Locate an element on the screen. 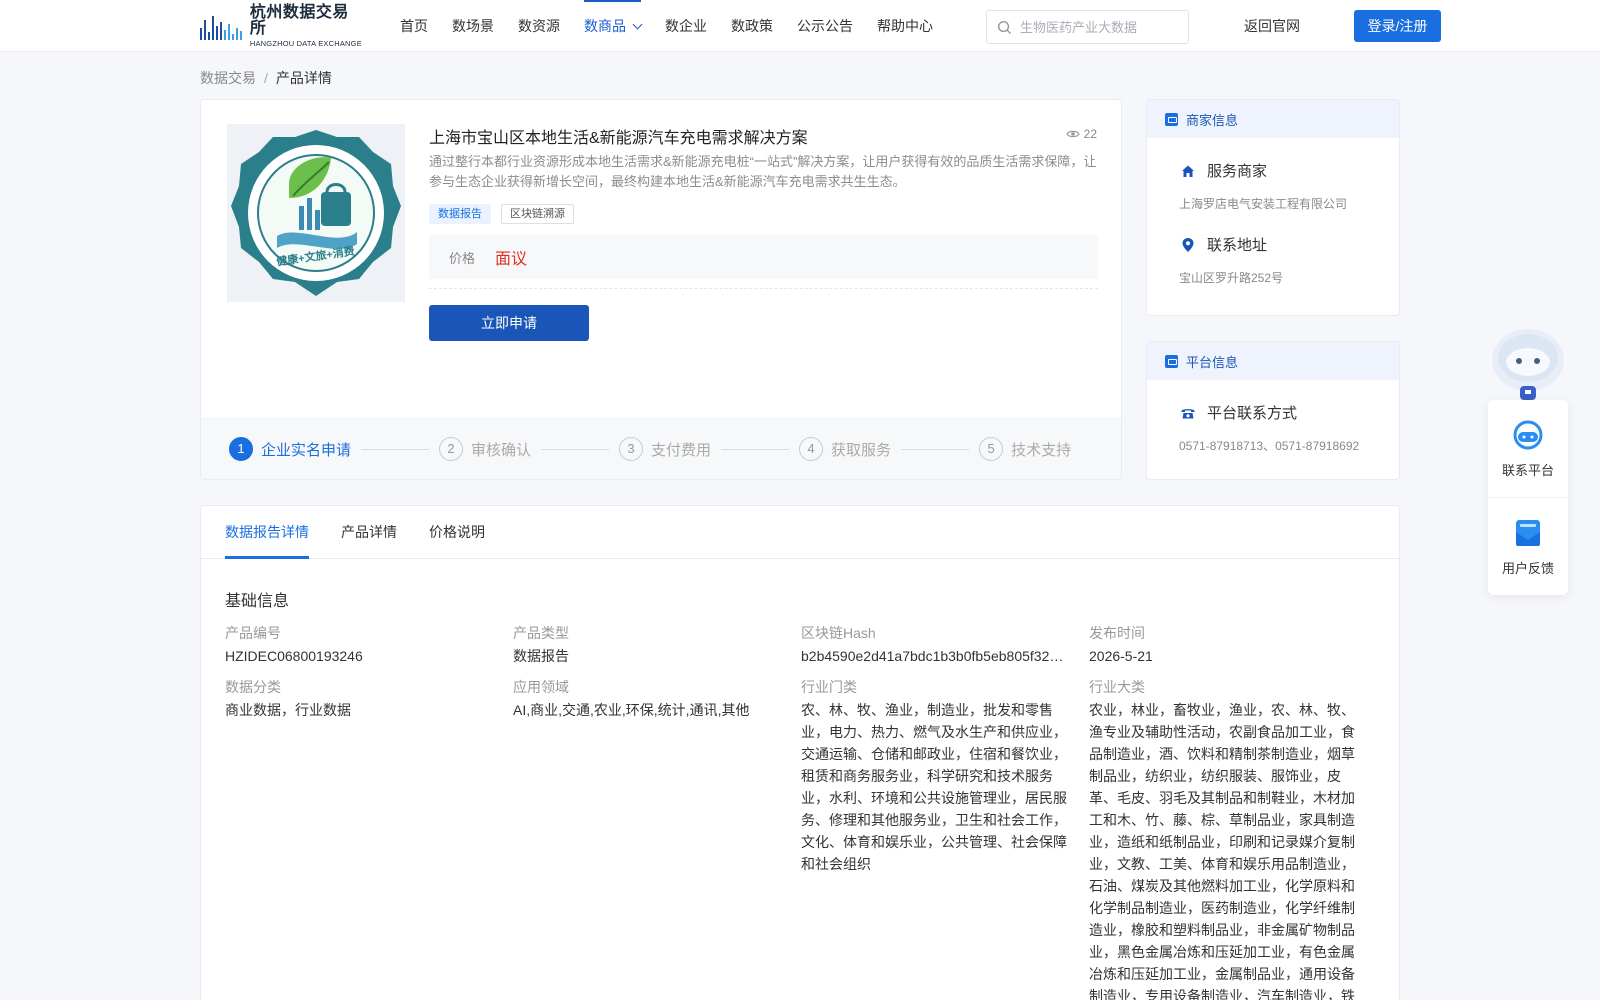 Image resolution: width=1600 pixels, height=1000 pixels. view-count: 22 is located at coordinates (1081, 134).